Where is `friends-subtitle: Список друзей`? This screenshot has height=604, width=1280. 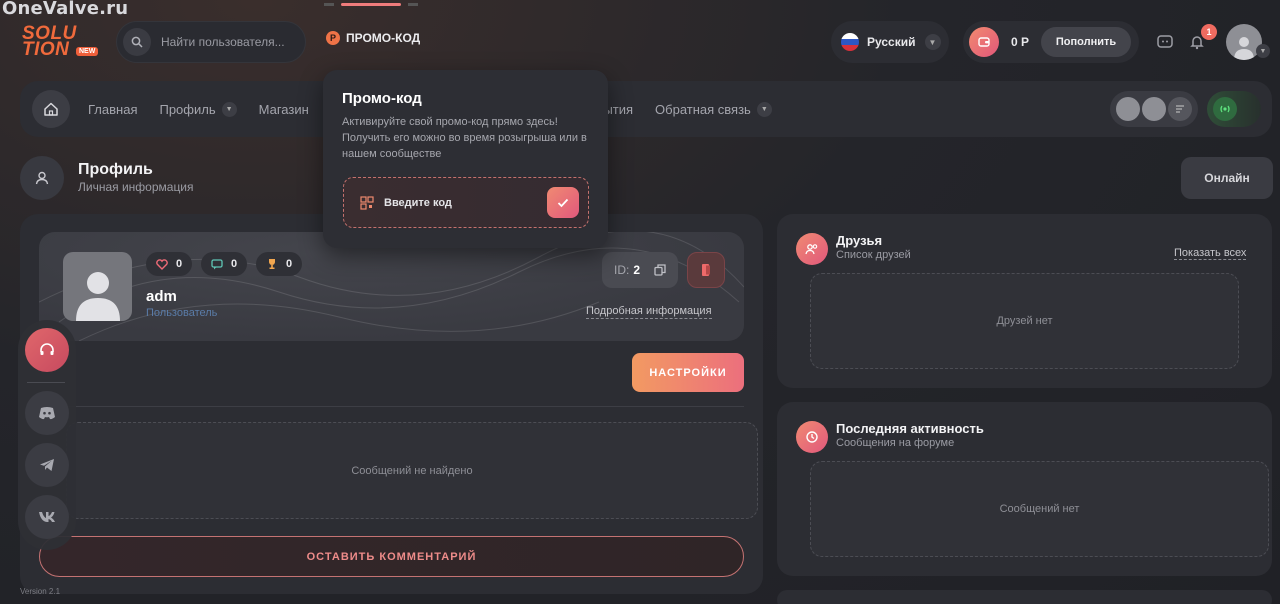
friends-subtitle: Список друзей is located at coordinates (873, 255).